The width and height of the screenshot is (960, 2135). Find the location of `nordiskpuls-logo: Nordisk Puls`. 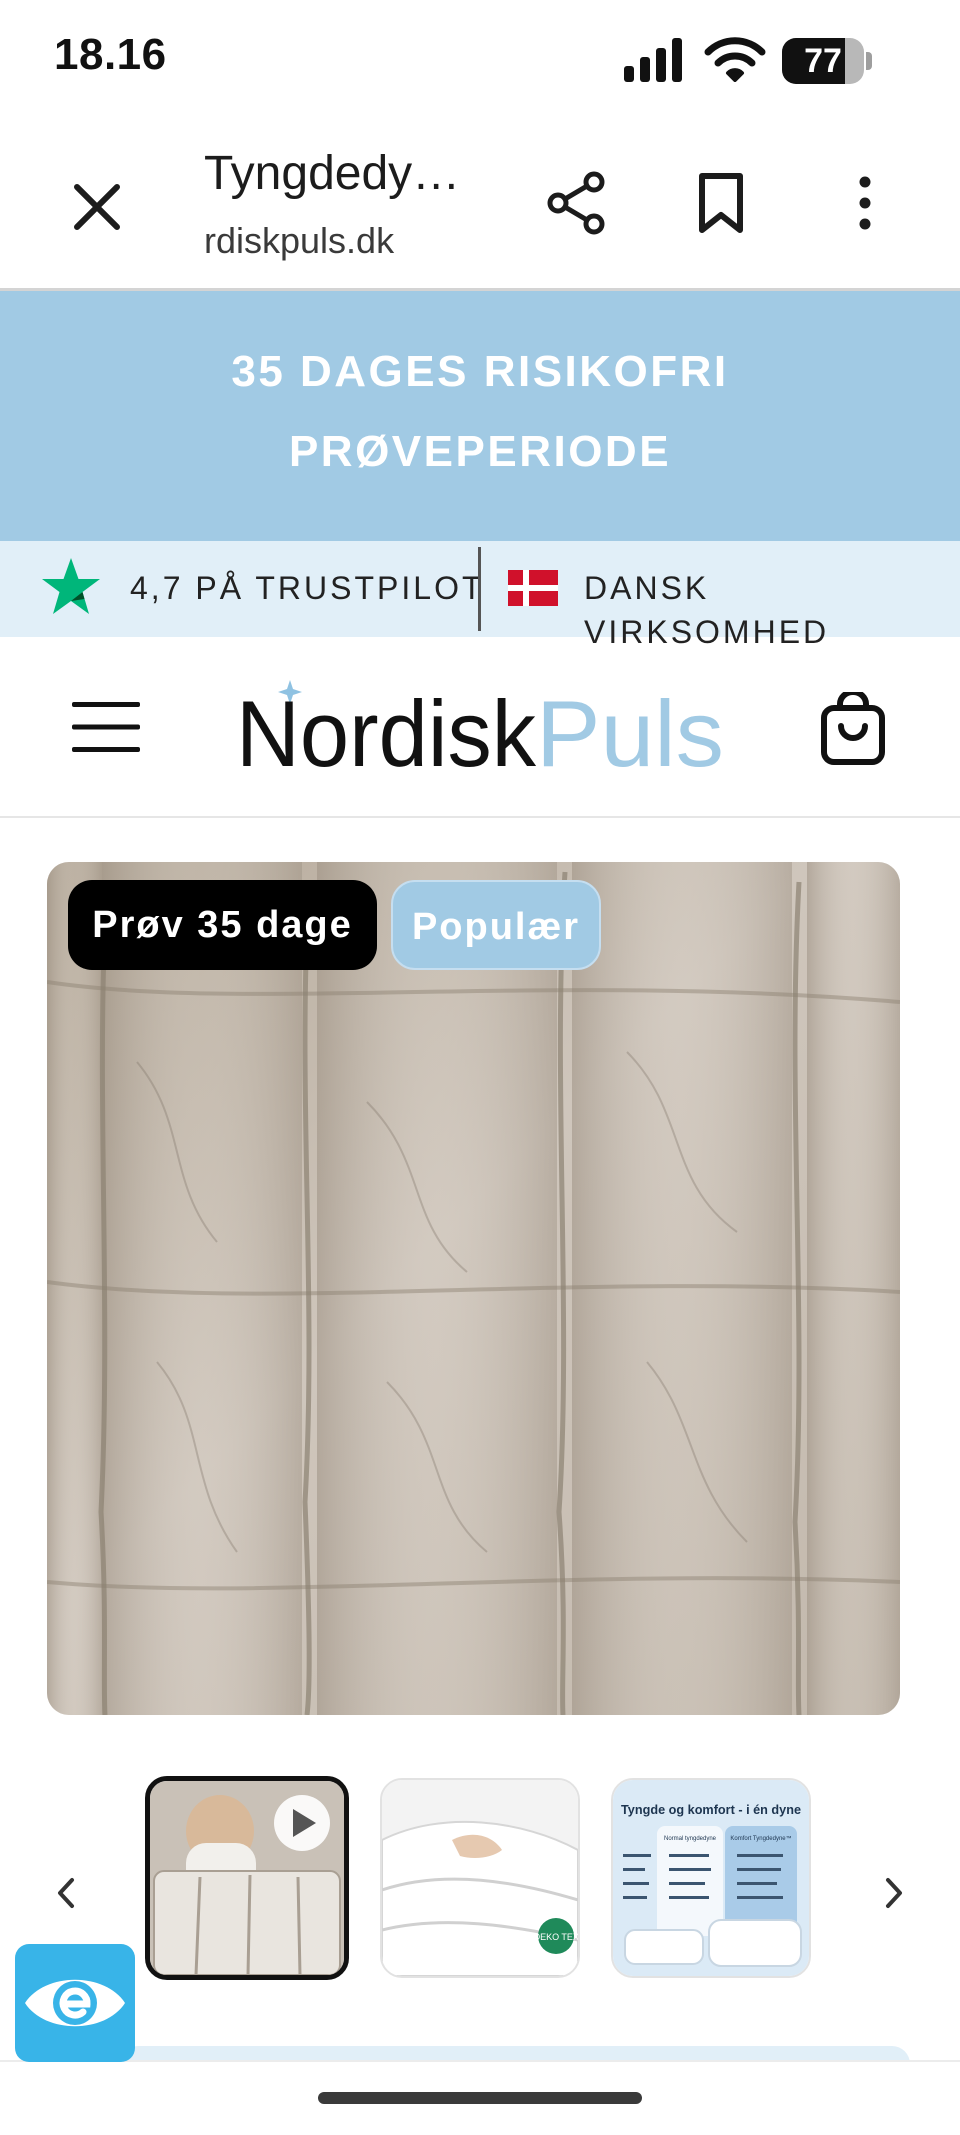

nordiskpuls-logo: Nordisk Puls is located at coordinates (481, 726).